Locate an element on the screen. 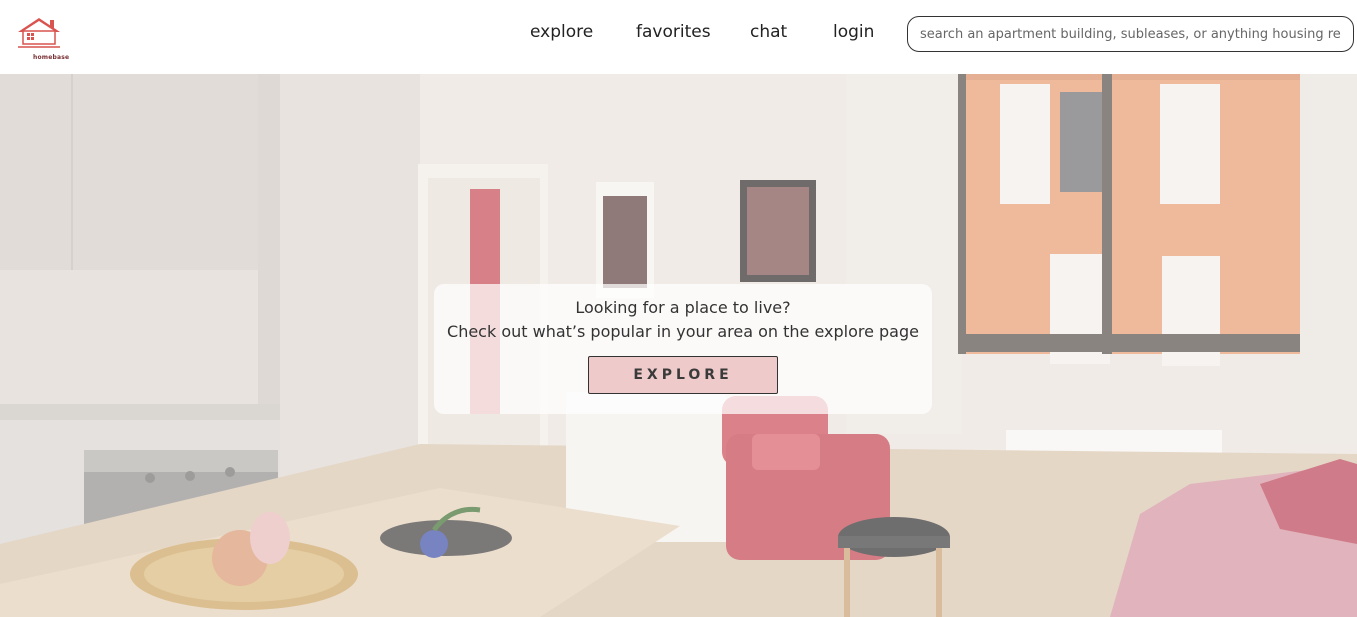 The image size is (1357, 617). search-box is located at coordinates (1130, 34).